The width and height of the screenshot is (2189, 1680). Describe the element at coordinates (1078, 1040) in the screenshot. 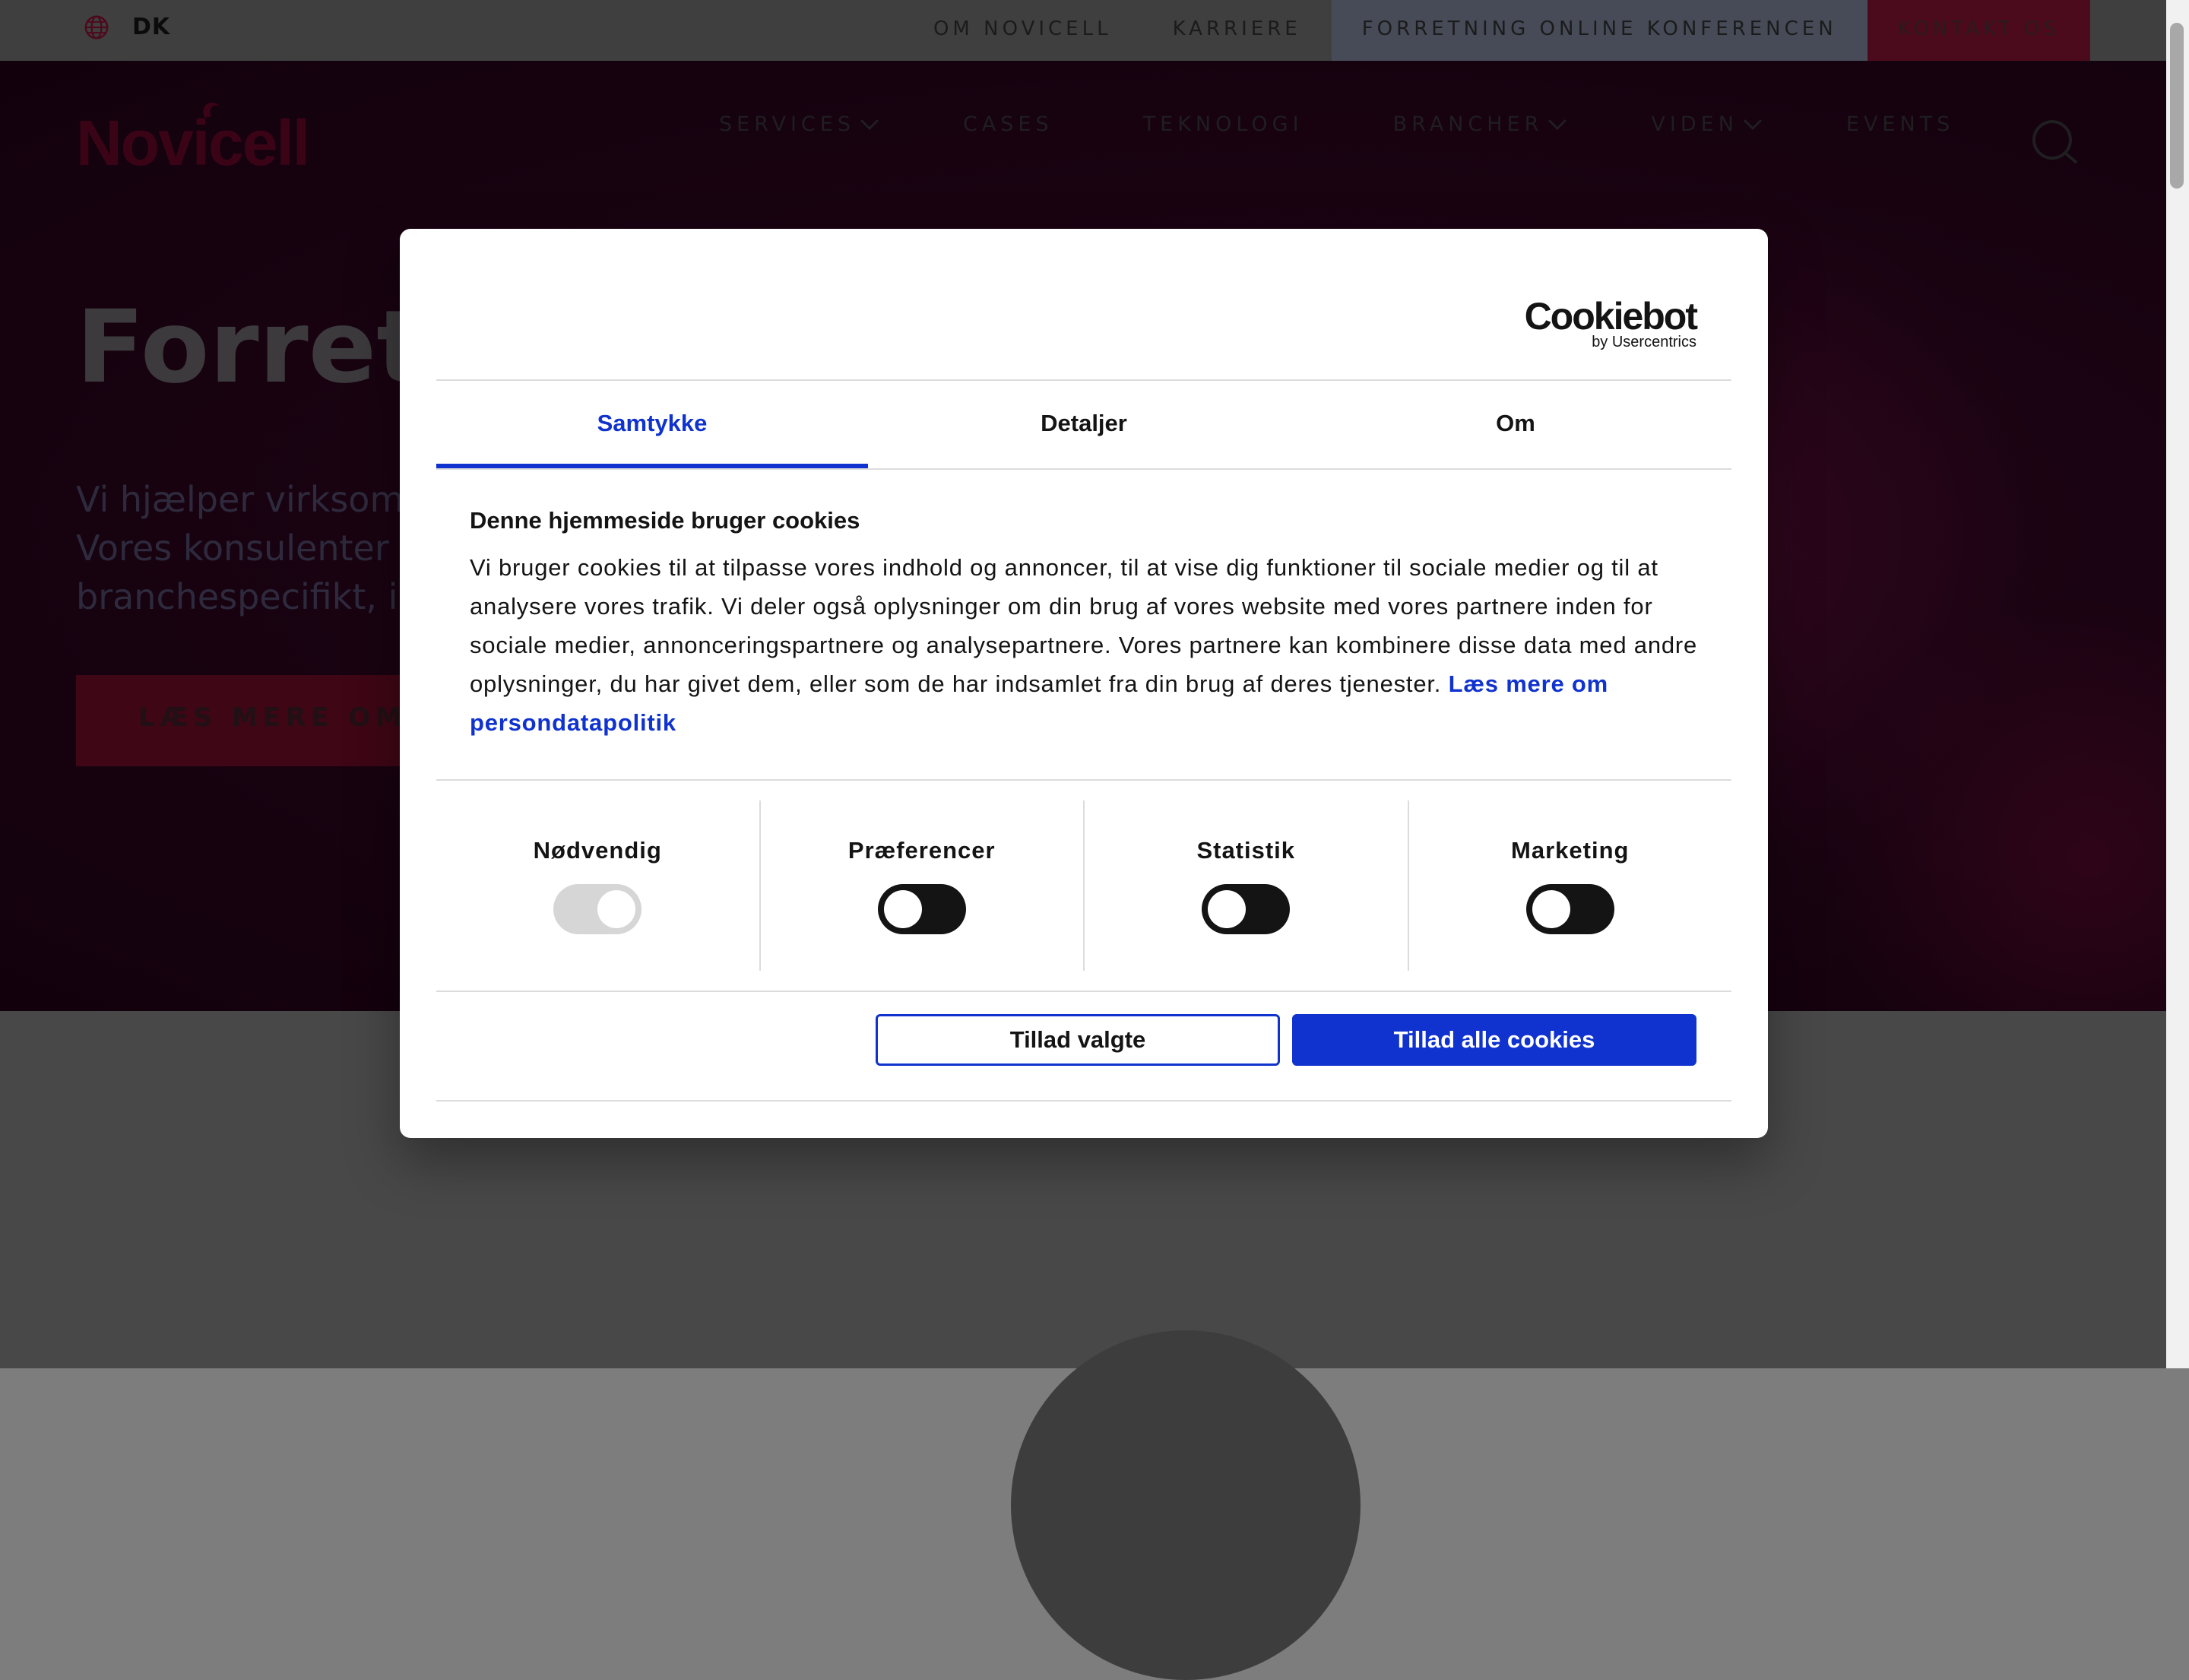

I see `allow-selected-button: Tillad valgte` at that location.